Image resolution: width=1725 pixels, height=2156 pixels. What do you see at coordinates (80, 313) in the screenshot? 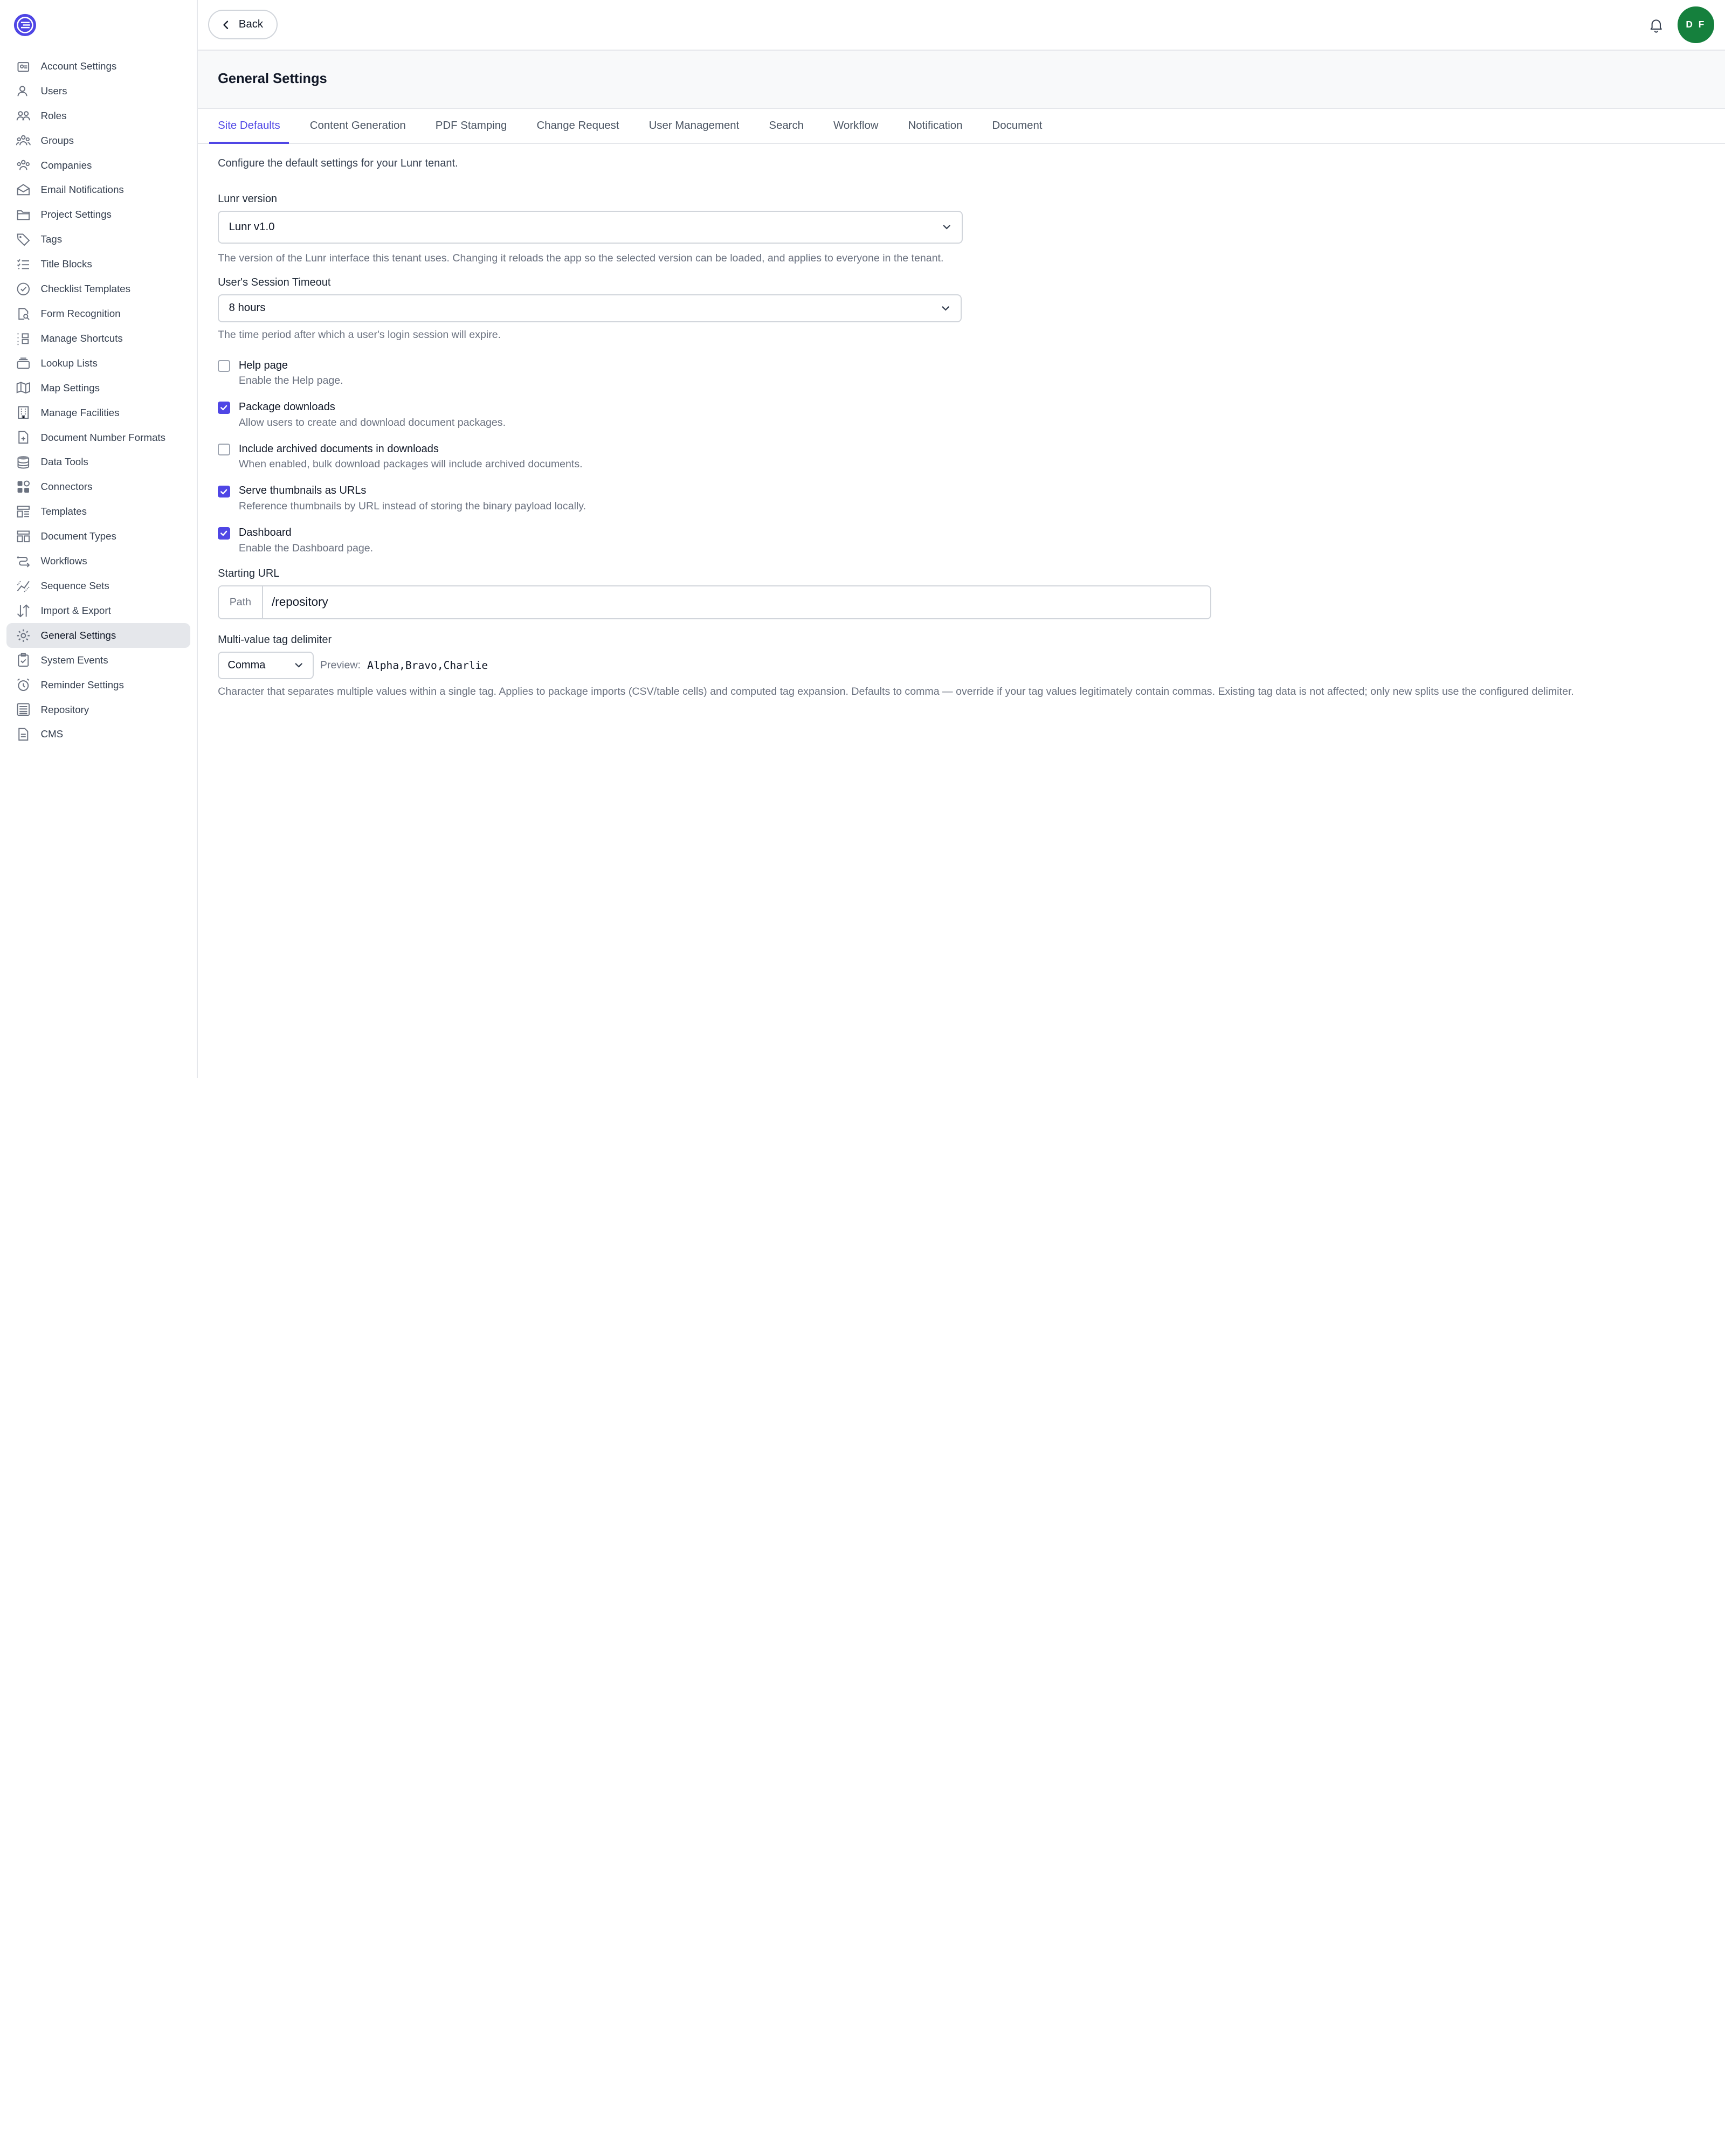
I see `sidebar-item-label: Form Recognition` at bounding box center [80, 313].